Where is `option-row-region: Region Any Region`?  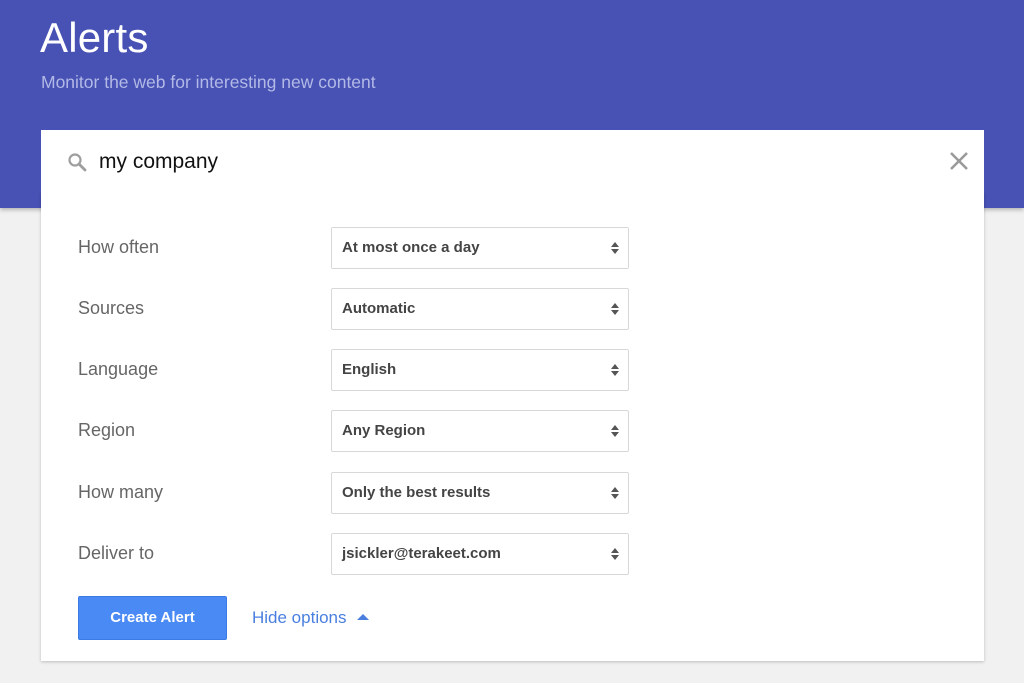
option-row-region: Region Any Region is located at coordinates (512, 431).